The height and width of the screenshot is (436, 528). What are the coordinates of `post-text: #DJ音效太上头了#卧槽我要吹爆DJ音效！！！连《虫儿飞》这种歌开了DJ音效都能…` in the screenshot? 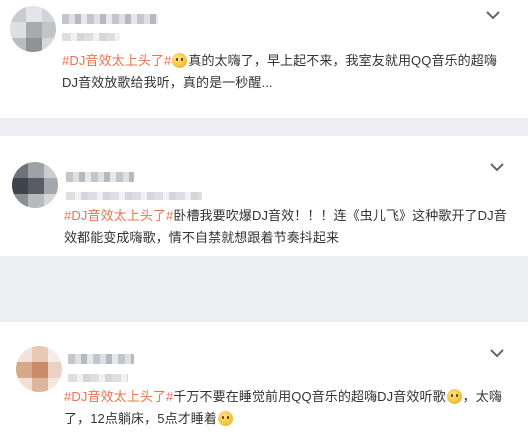 It's located at (287, 226).